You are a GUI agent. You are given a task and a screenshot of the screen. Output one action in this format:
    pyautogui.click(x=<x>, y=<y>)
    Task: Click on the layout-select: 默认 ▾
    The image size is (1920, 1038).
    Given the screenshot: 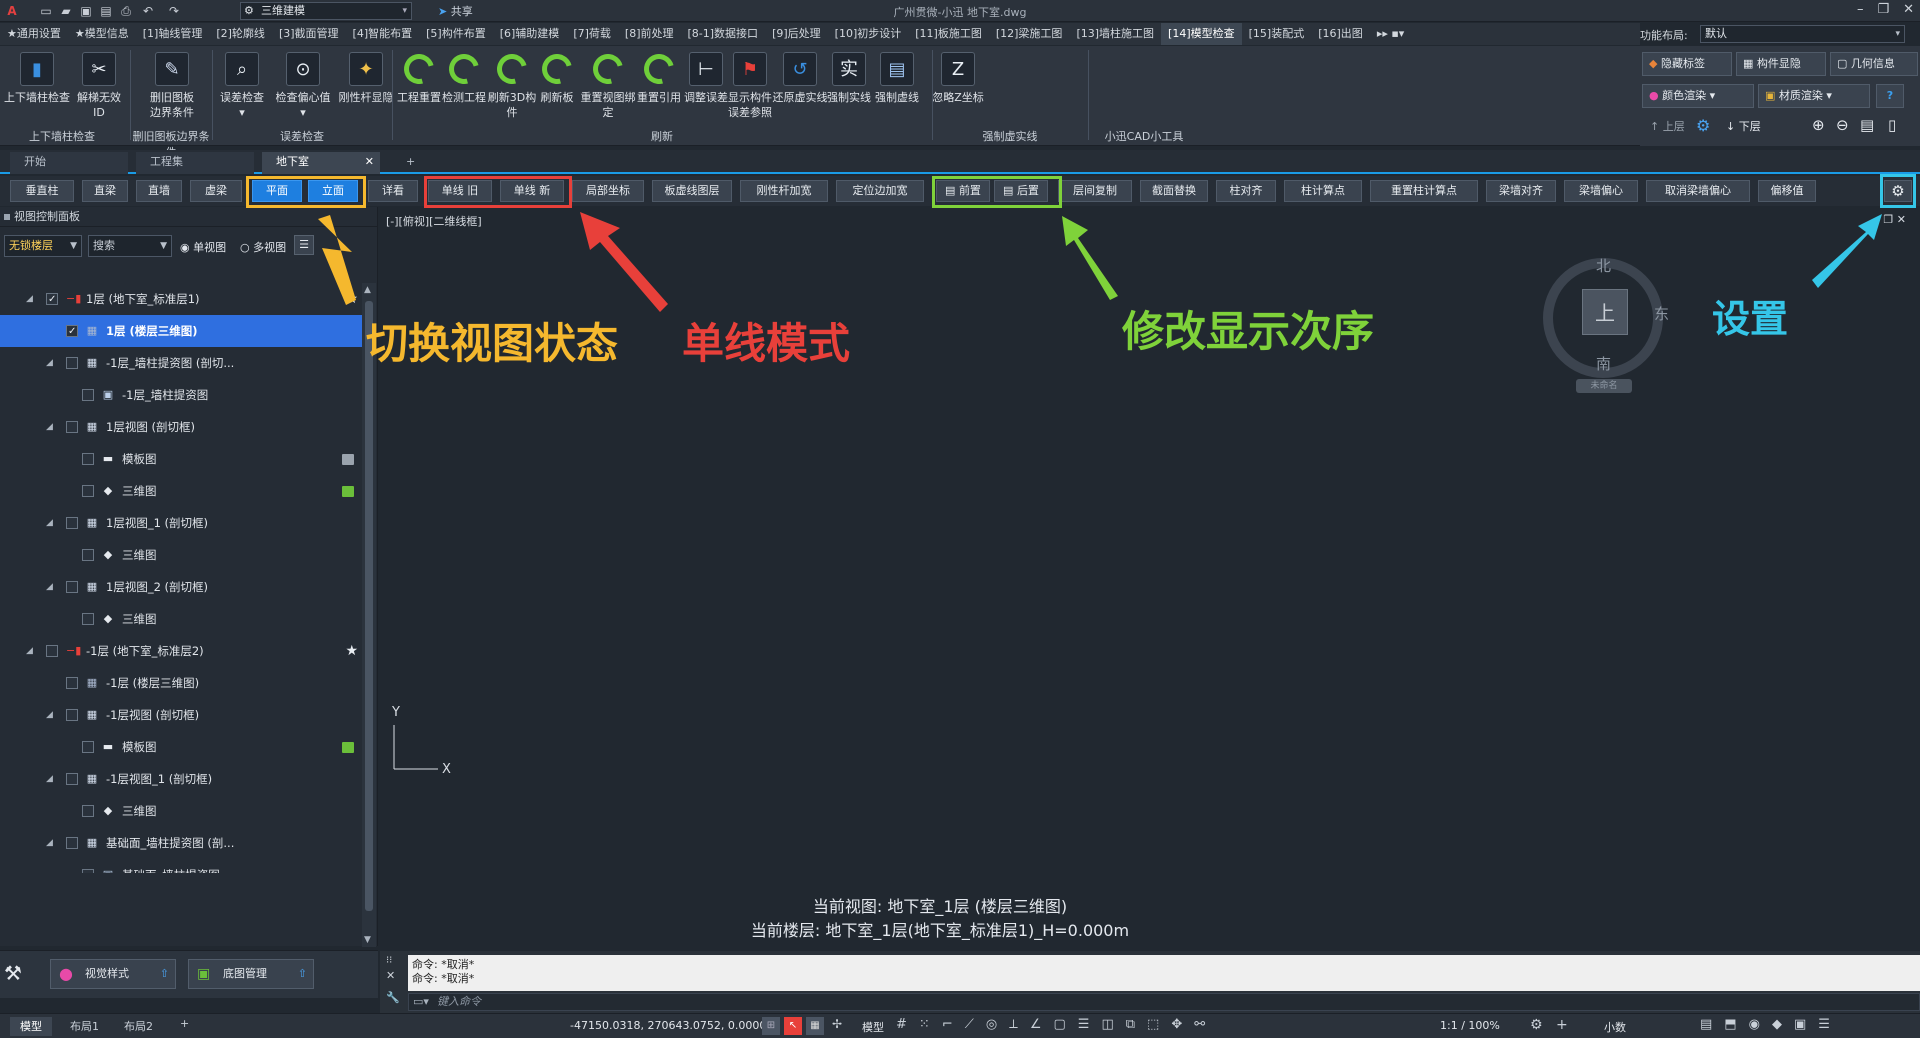 What is the action you would take?
    pyautogui.click(x=1802, y=34)
    